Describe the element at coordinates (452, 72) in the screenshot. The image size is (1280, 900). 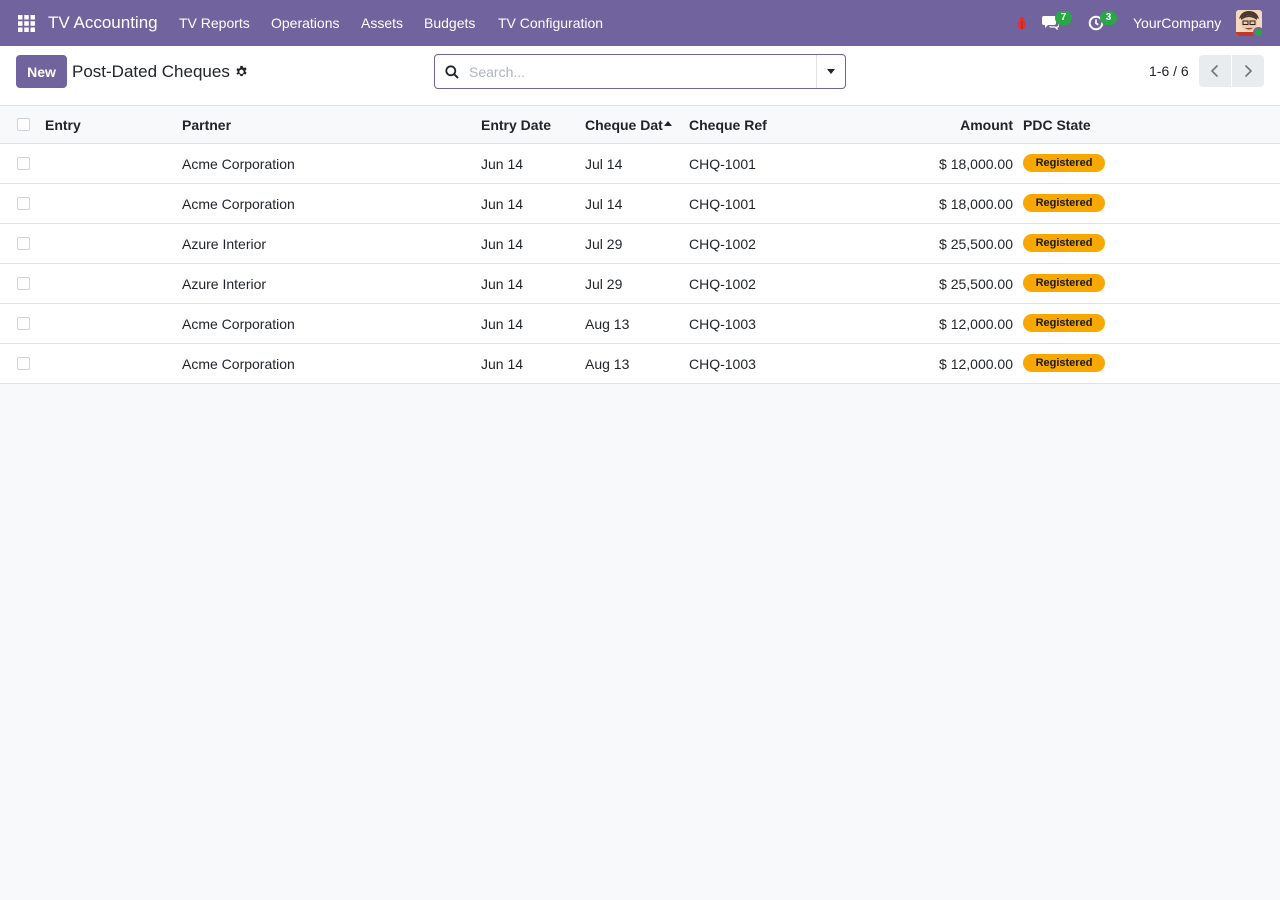
I see `search-icon` at that location.